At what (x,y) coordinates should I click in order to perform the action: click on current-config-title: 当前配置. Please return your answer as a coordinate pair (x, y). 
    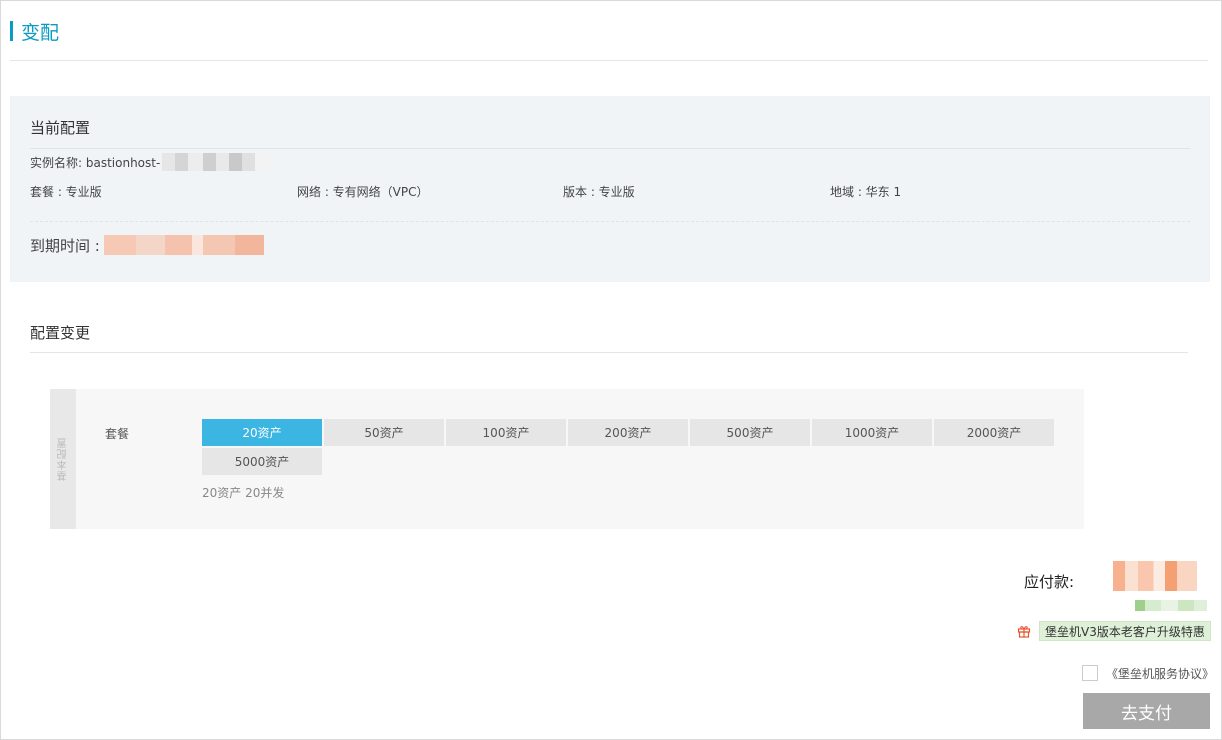
    Looking at the image, I should click on (60, 128).